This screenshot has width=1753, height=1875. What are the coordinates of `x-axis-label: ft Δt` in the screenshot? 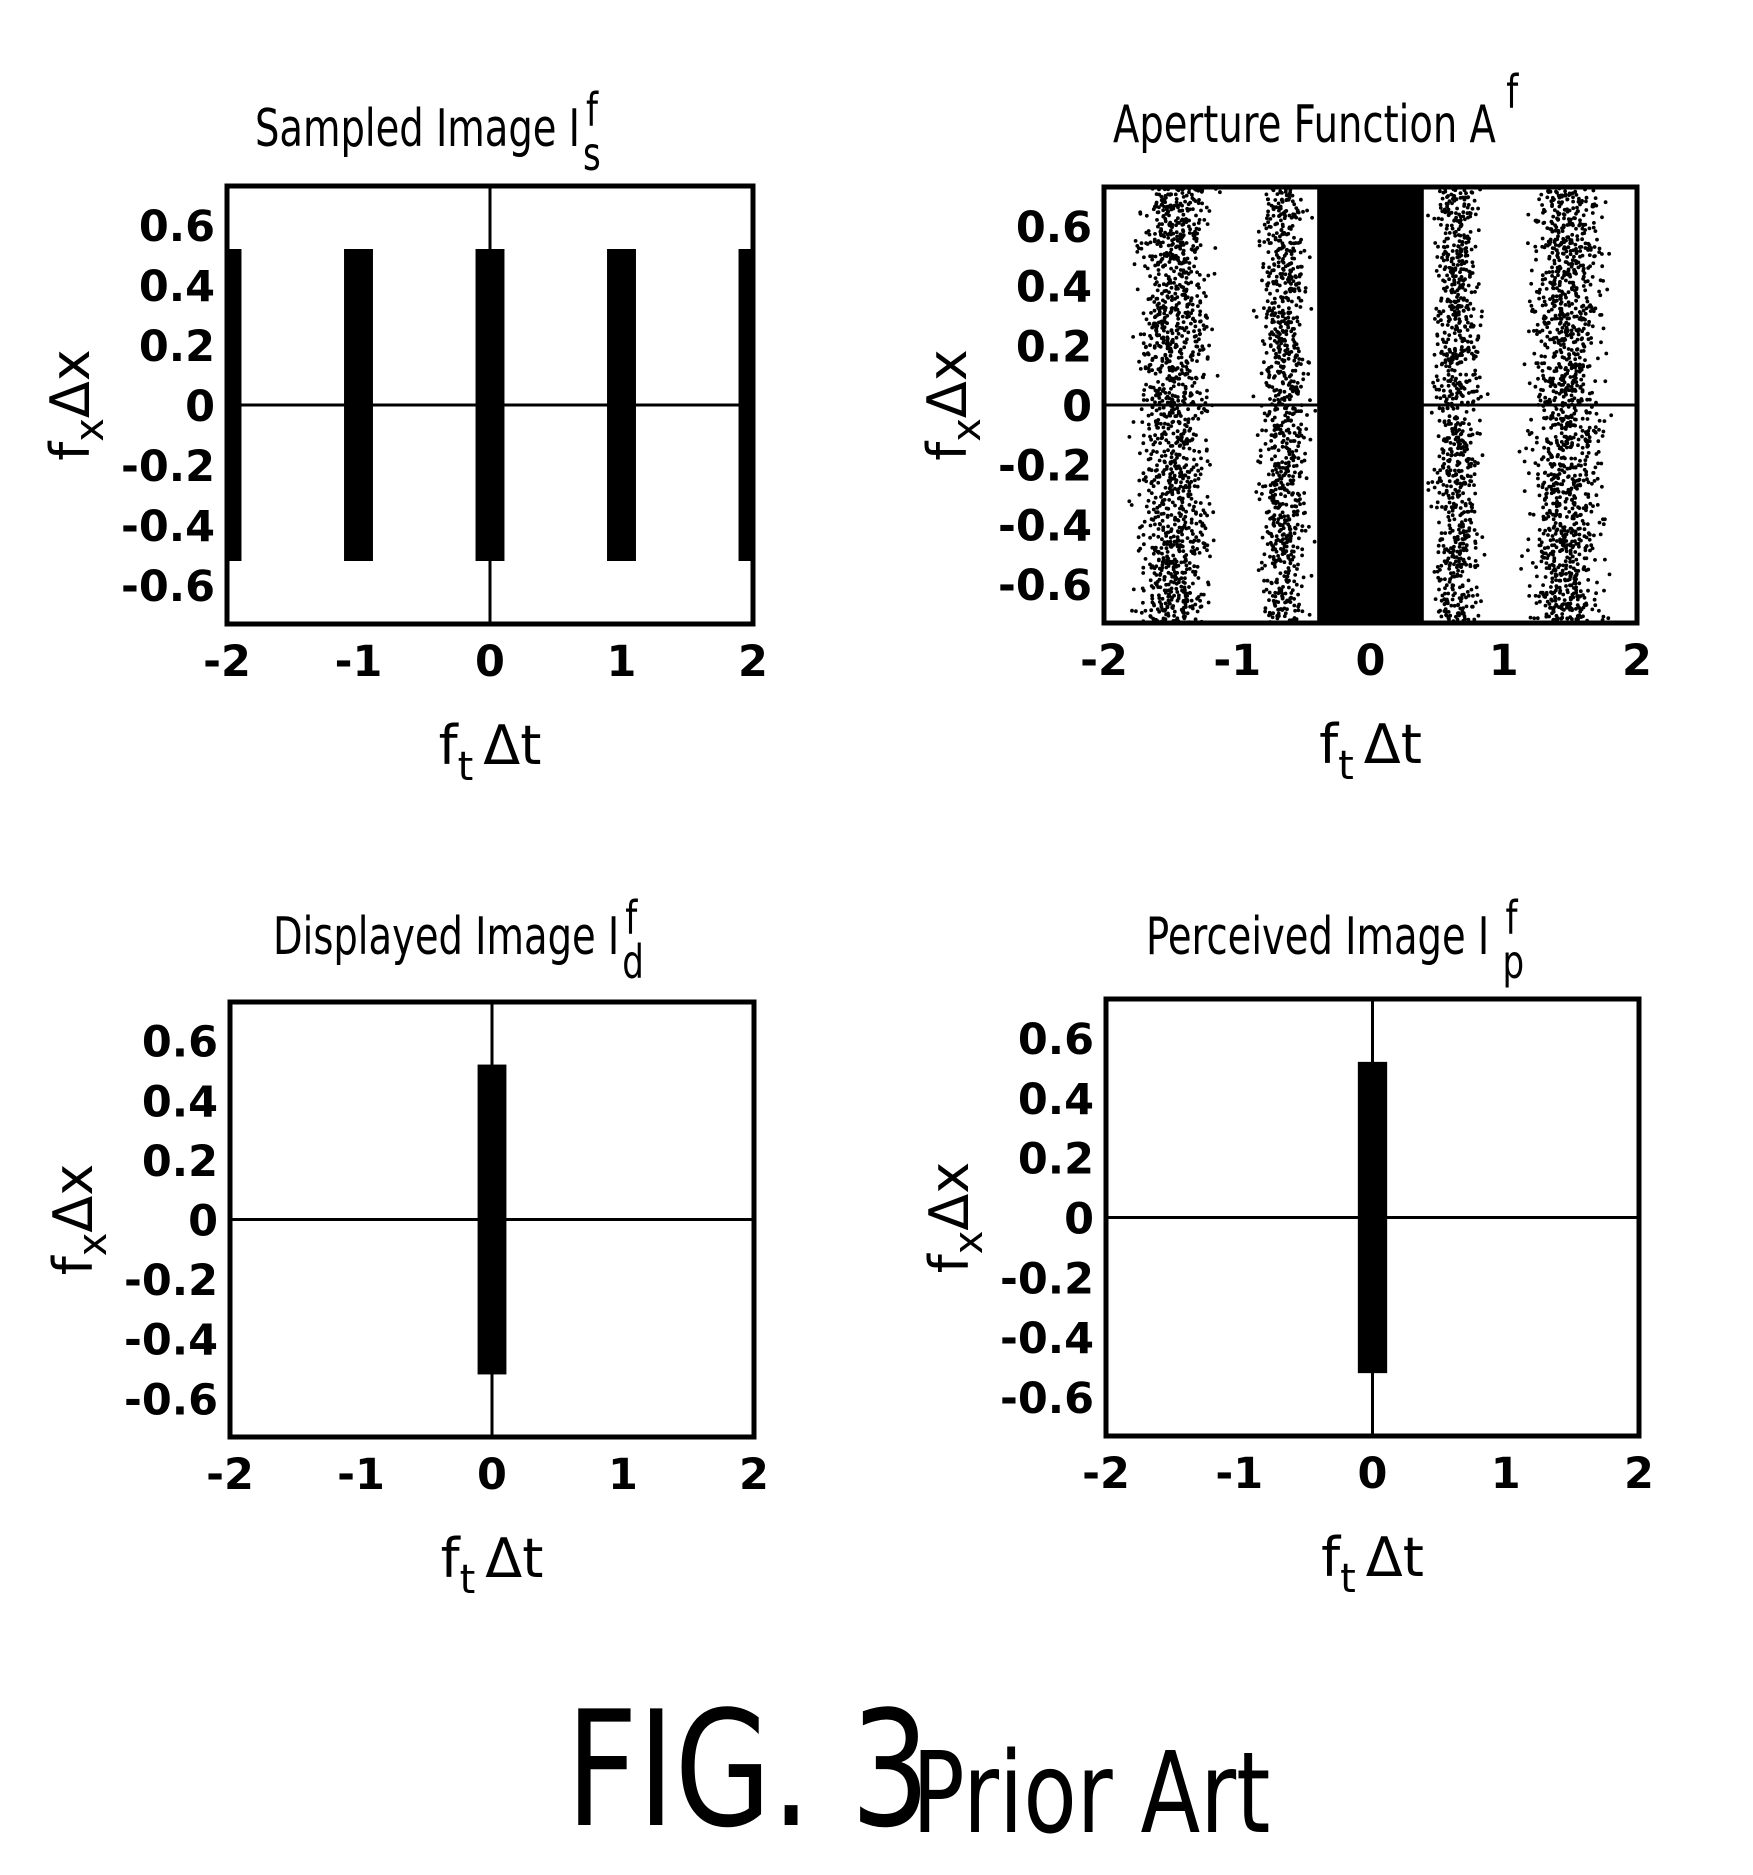 It's located at (1372, 1564).